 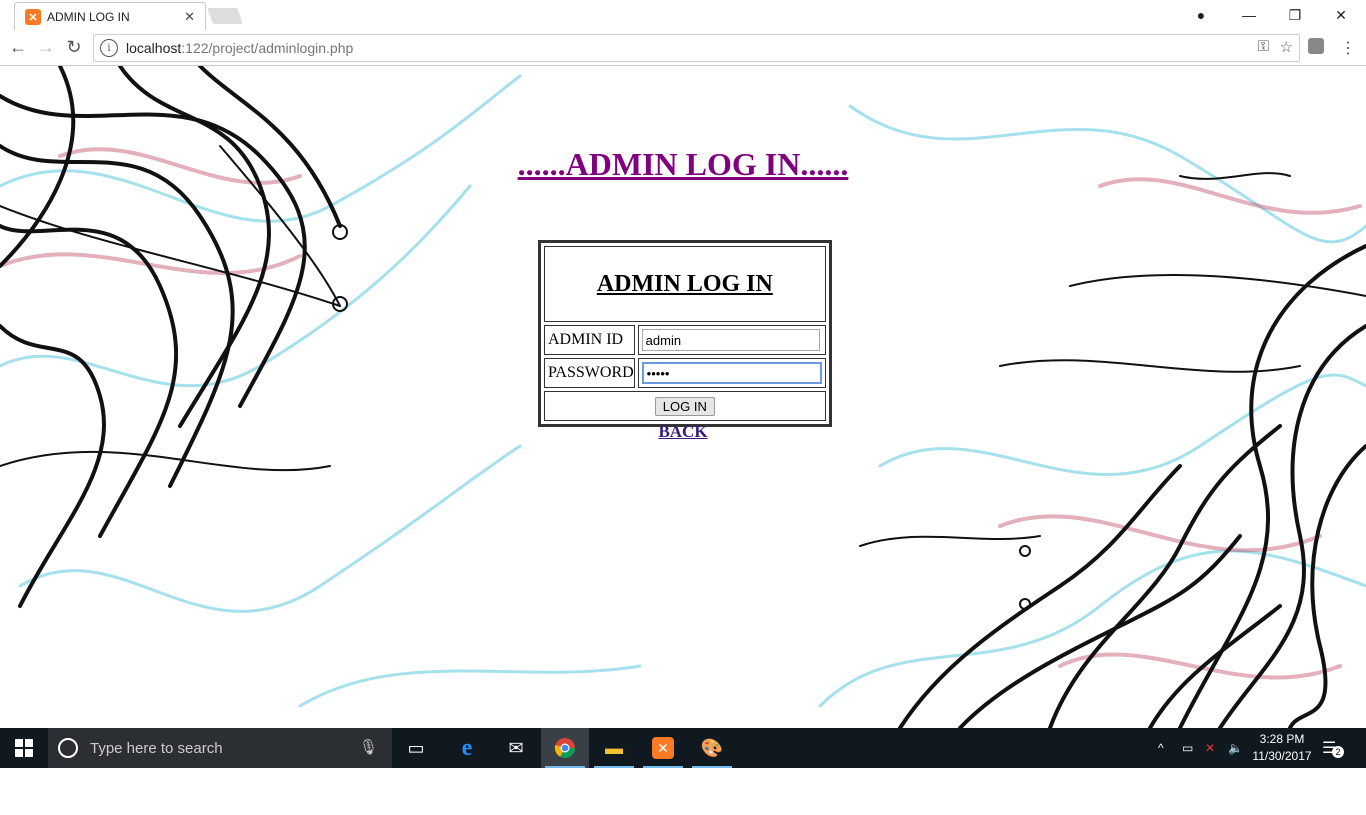 I want to click on xampp-favicon-icon: ✕, so click(x=33, y=17).